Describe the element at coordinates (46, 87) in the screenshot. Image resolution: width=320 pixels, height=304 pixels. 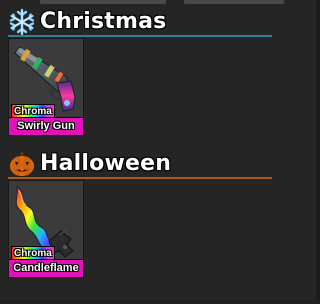
I see `item-card-swirly-gun: Chroma Swirly Gun` at that location.